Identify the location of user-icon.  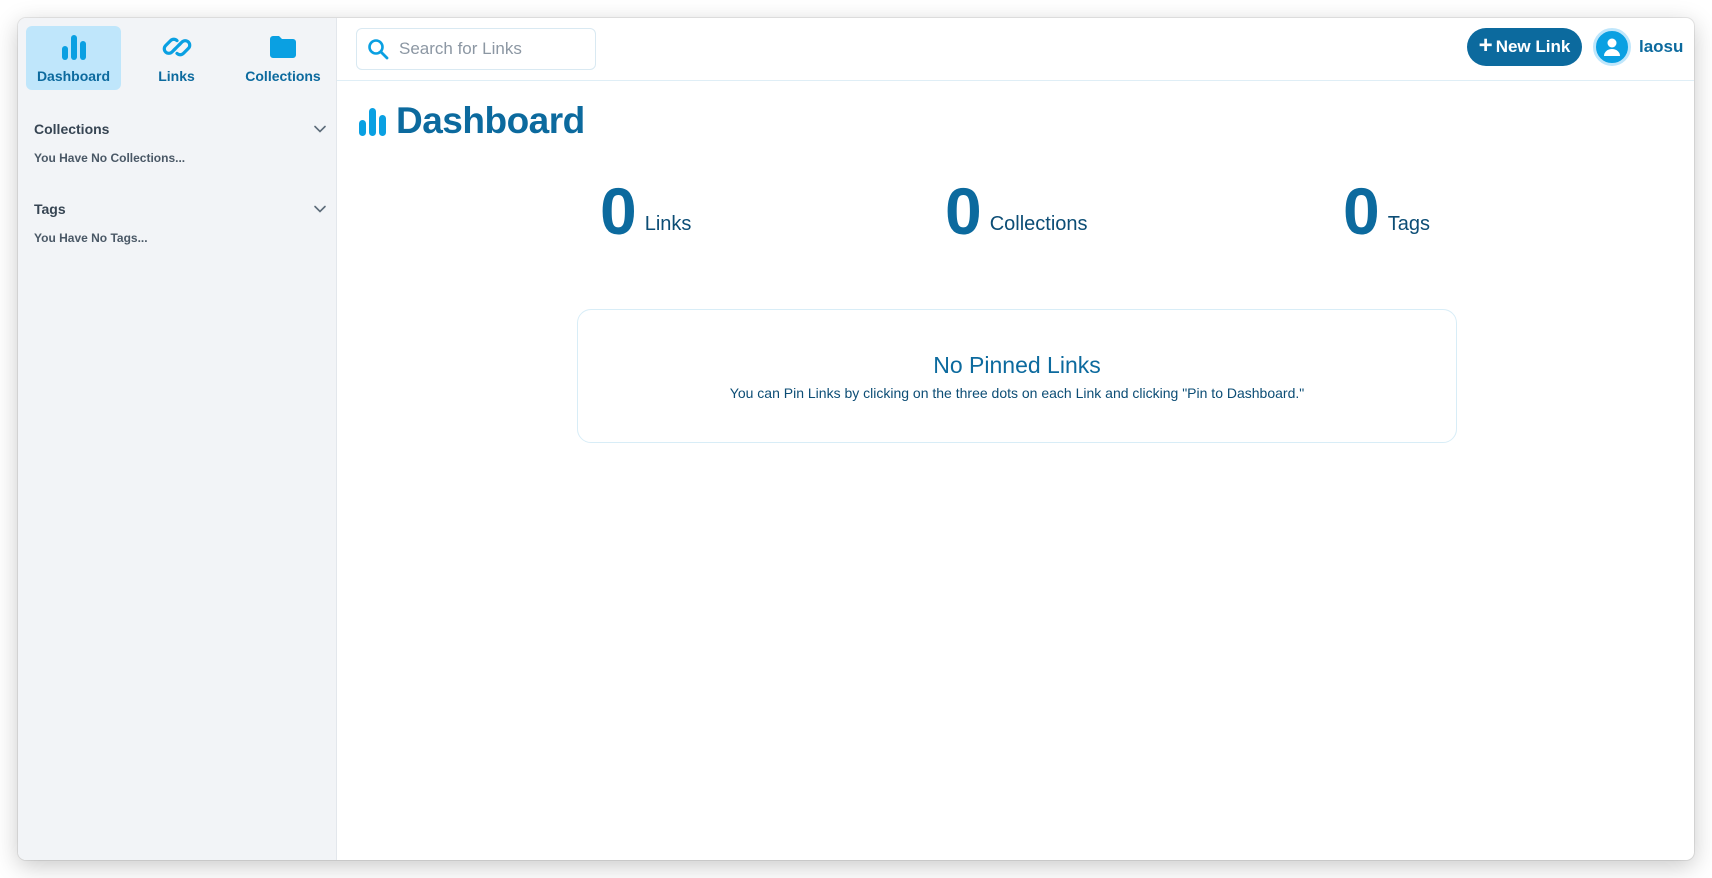
(1612, 47).